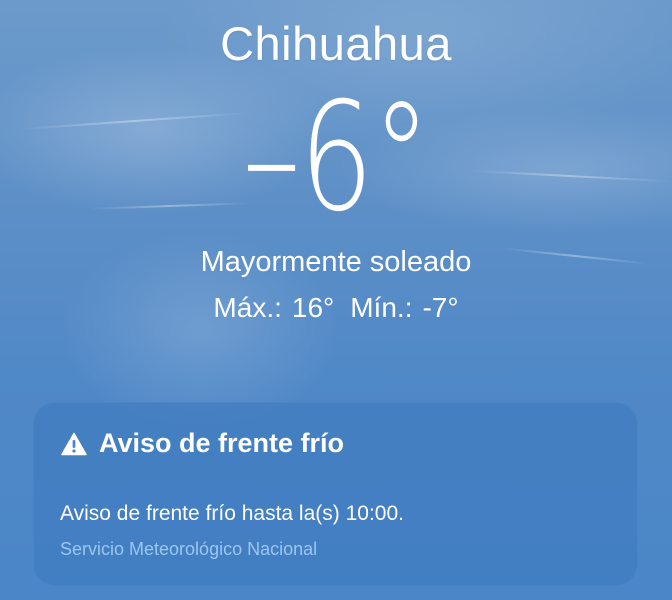 Image resolution: width=672 pixels, height=600 pixels. What do you see at coordinates (336, 43) in the screenshot?
I see `city-name: Chihuahua` at bounding box center [336, 43].